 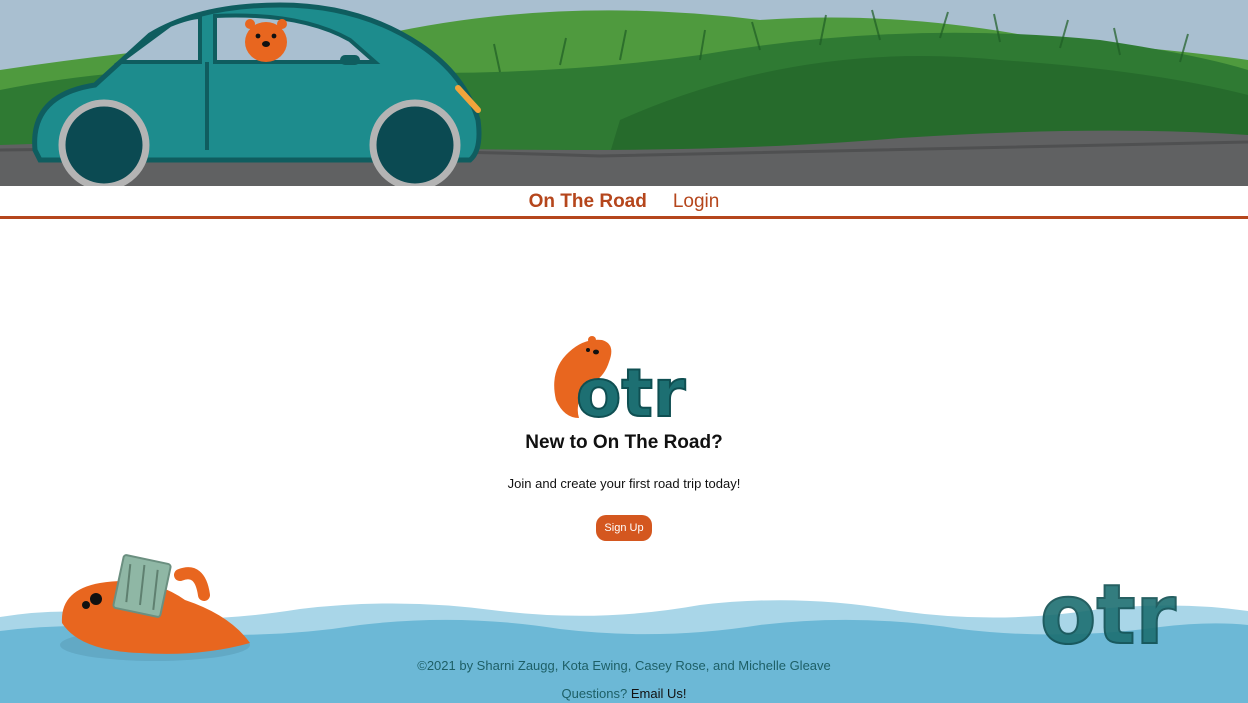 What do you see at coordinates (266, 40) in the screenshot?
I see `otter-driver-illustration` at bounding box center [266, 40].